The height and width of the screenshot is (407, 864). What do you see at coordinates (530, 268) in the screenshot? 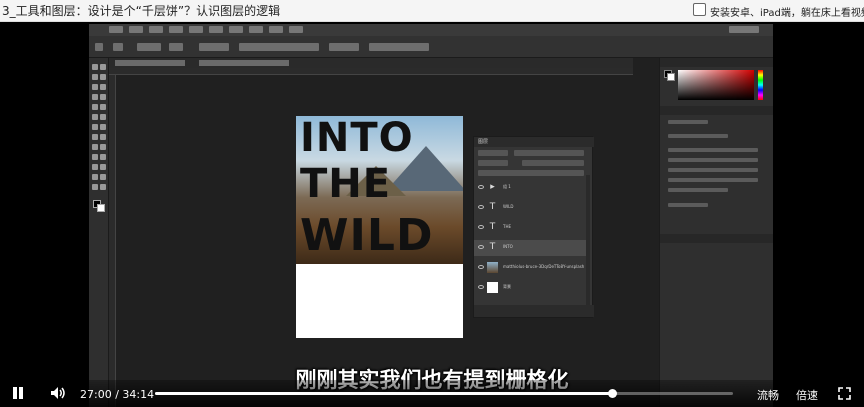
I see `layer-row-image: matthiolus-bruce-3DqrDeTTo8Y-unsplash` at bounding box center [530, 268].